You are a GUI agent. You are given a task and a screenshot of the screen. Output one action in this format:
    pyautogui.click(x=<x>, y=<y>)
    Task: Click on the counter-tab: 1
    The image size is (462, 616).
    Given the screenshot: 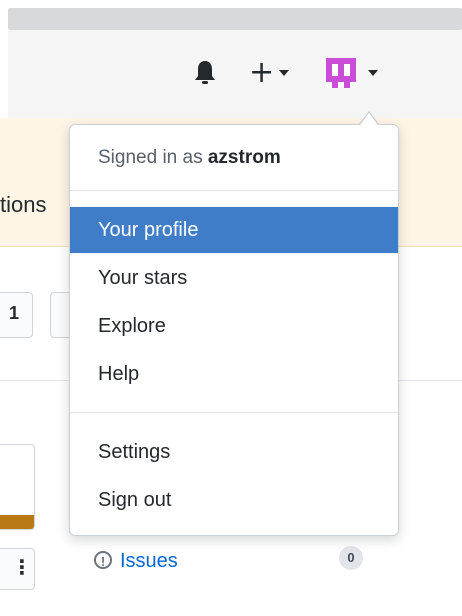 What is the action you would take?
    pyautogui.click(x=16, y=315)
    